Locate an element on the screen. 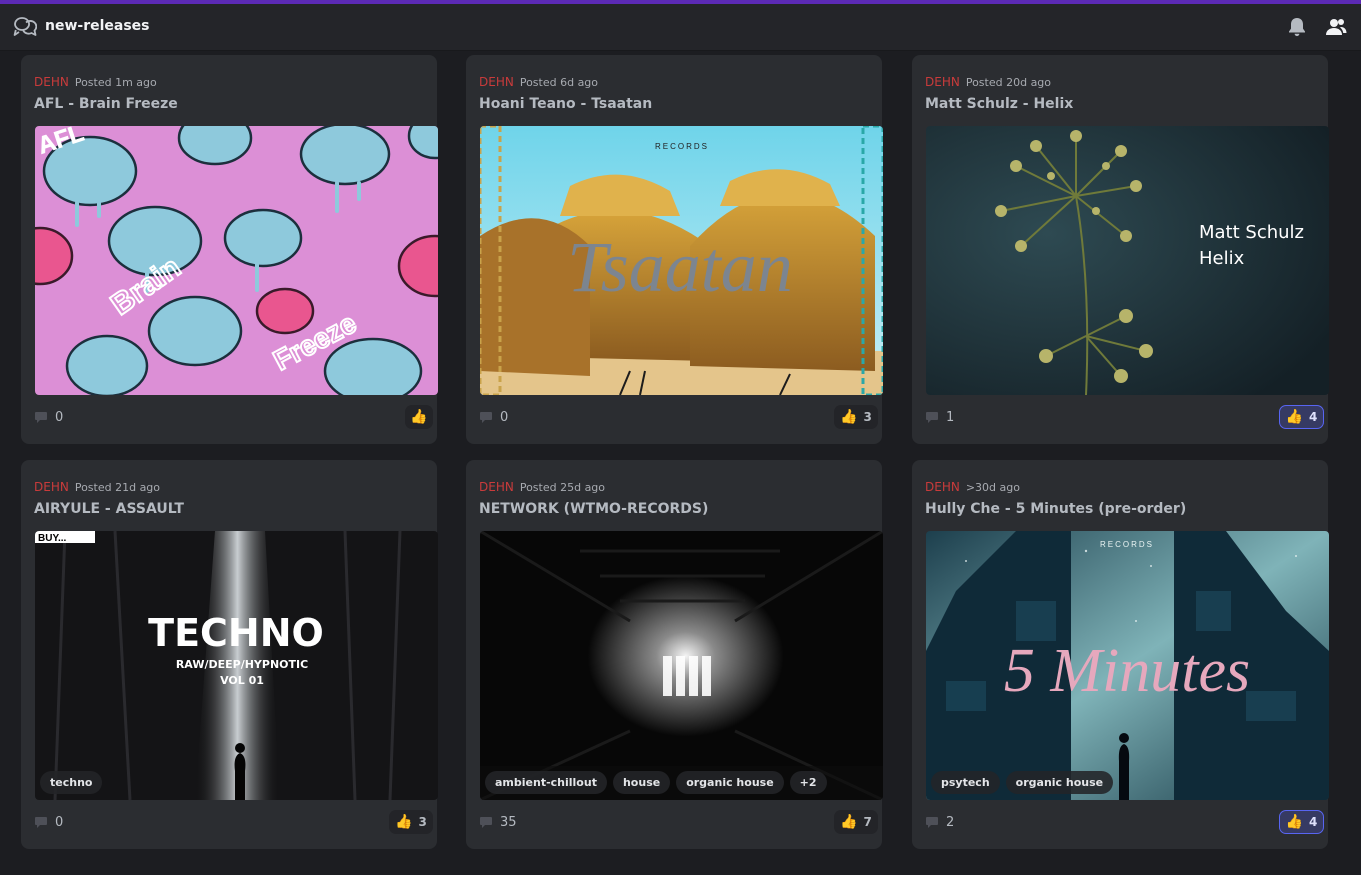 The width and height of the screenshot is (1361, 875). members-icon is located at coordinates (1336, 27).